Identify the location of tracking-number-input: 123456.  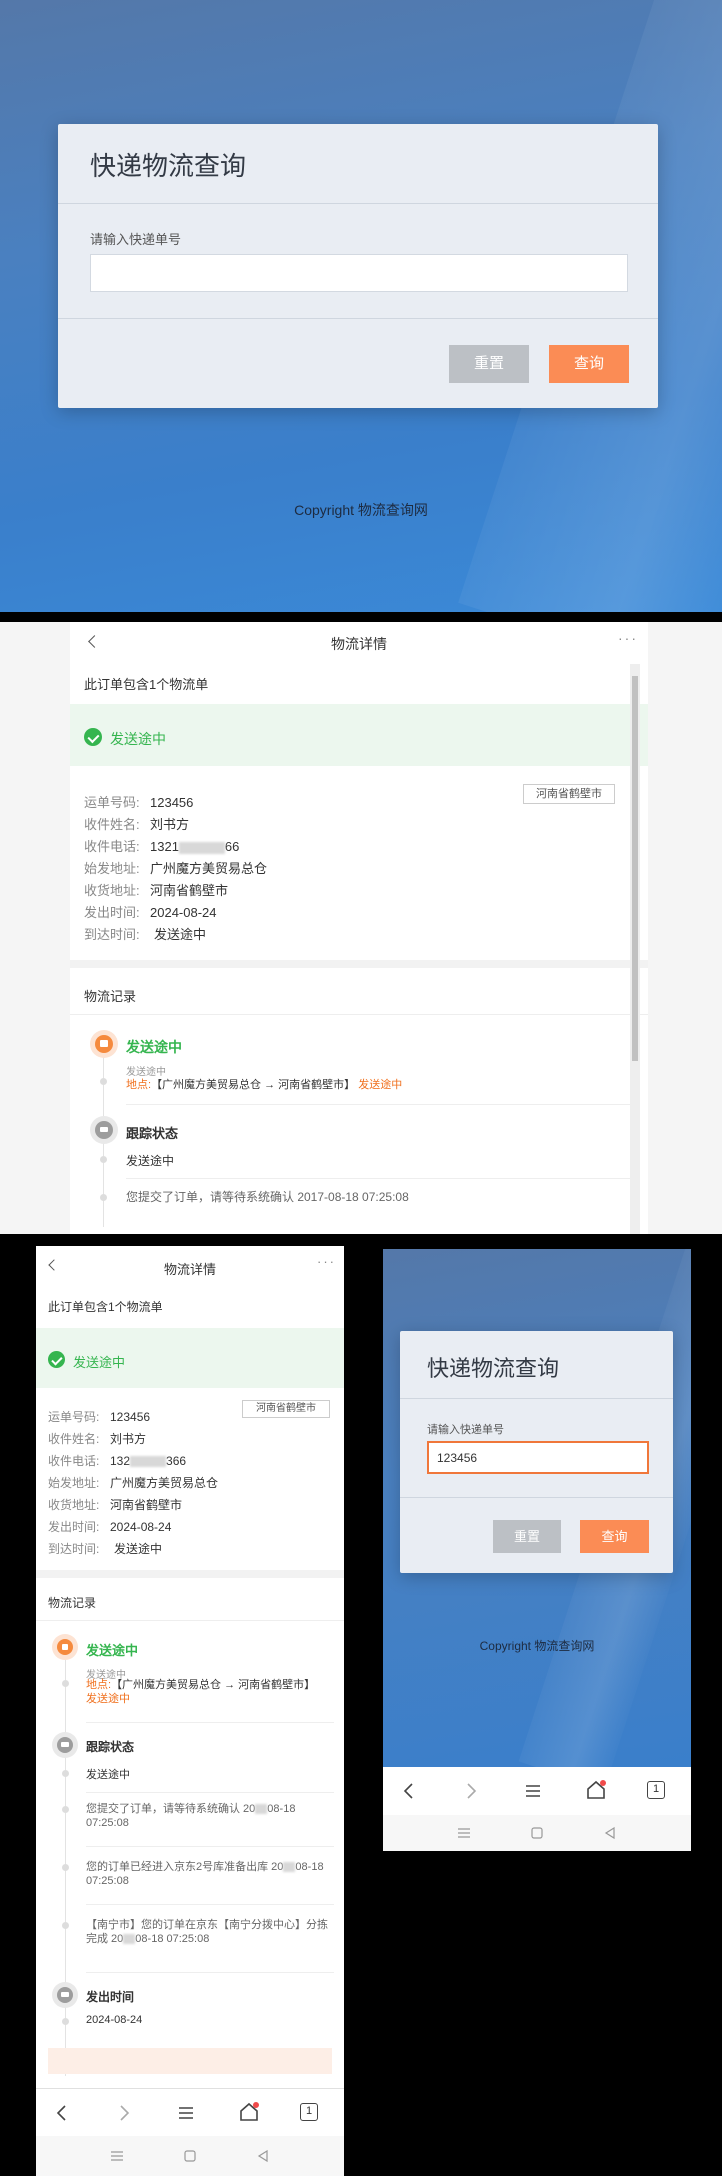
(538, 1457).